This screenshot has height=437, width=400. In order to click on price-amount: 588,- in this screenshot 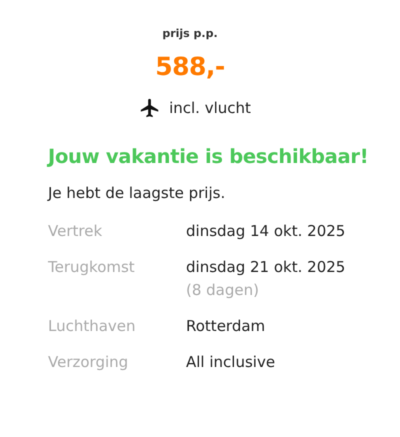, I will do `click(190, 66)`.